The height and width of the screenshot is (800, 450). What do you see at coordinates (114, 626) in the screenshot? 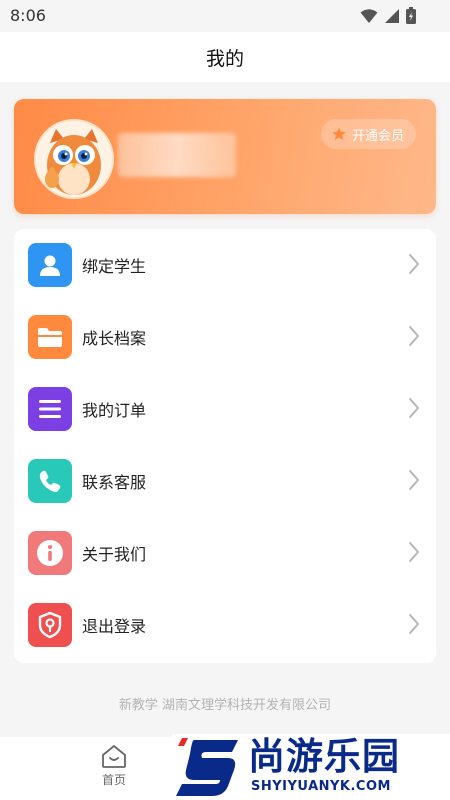
I see `menu-item-label: 退出登录` at bounding box center [114, 626].